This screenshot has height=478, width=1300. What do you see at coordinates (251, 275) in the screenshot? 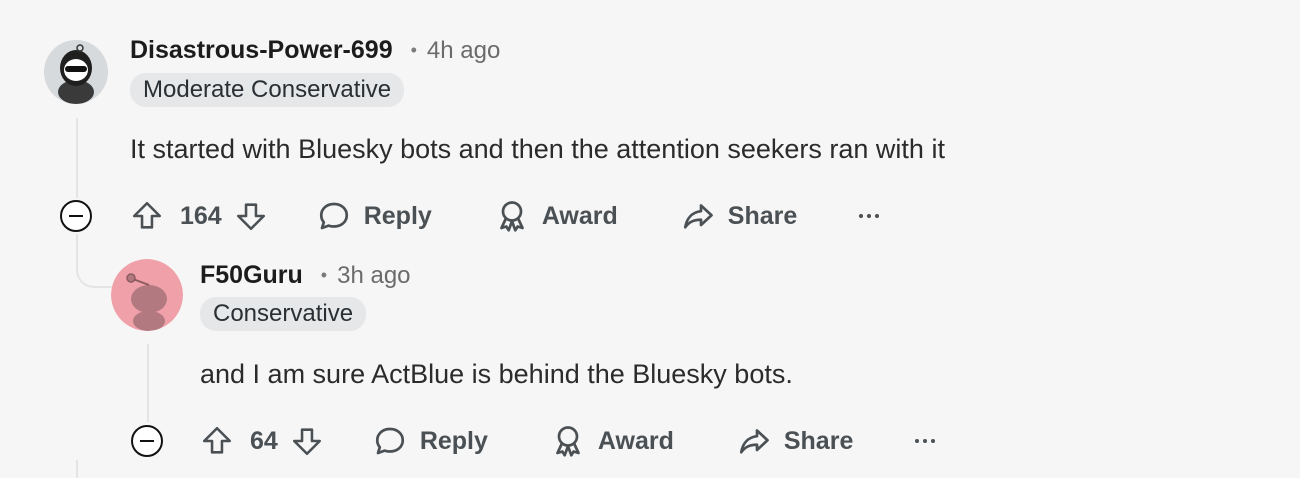
I see `username: F50Guru` at bounding box center [251, 275].